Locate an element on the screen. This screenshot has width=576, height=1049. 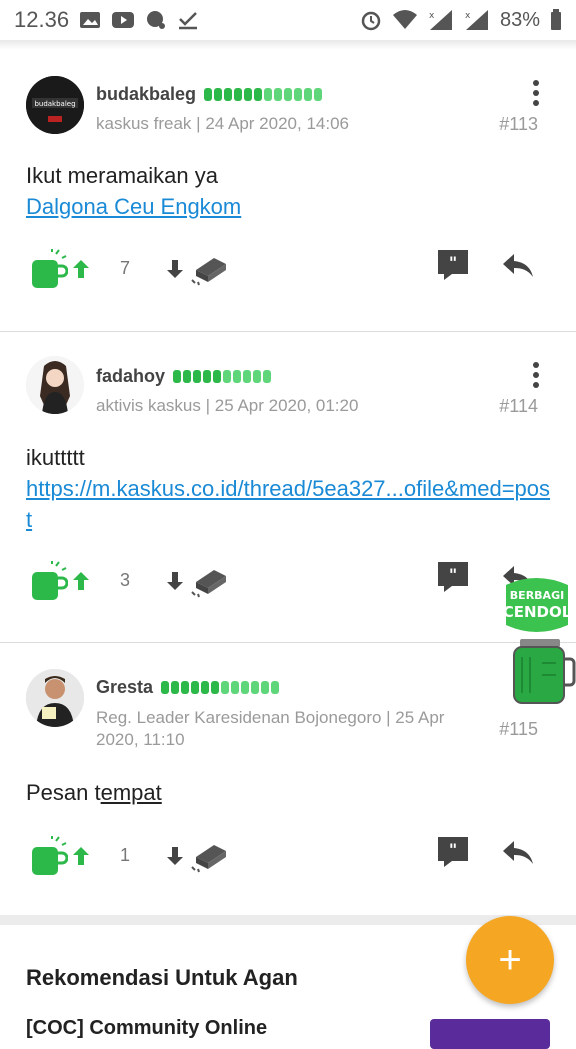
post-number: #114 is located at coordinates (518, 406).